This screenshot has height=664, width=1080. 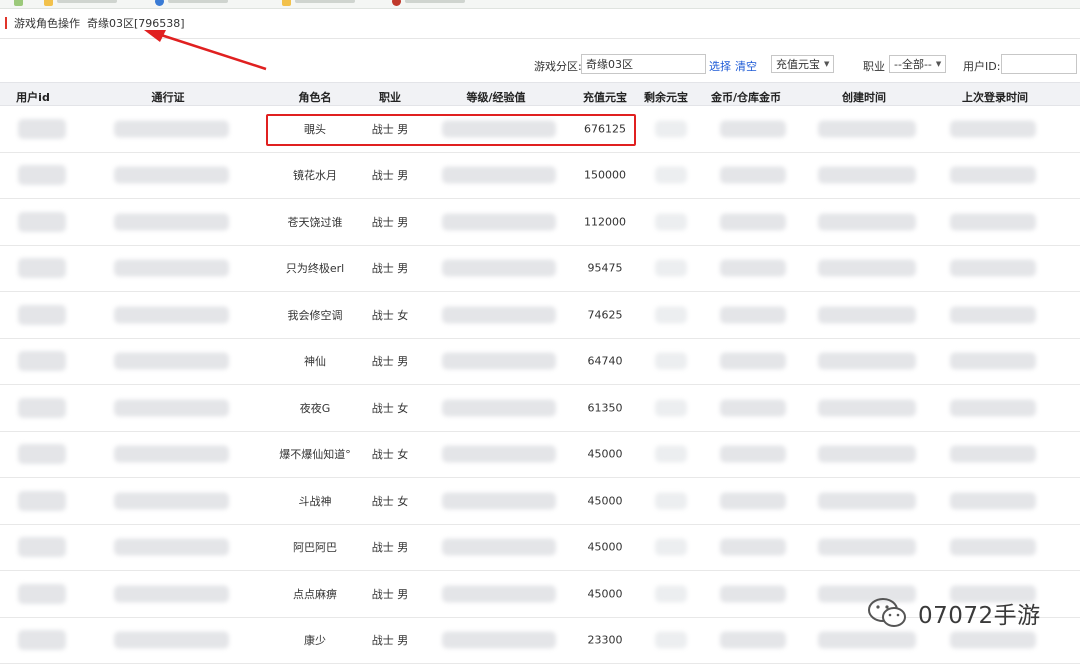 I want to click on col-level: 等级/经验值, so click(x=495, y=97).